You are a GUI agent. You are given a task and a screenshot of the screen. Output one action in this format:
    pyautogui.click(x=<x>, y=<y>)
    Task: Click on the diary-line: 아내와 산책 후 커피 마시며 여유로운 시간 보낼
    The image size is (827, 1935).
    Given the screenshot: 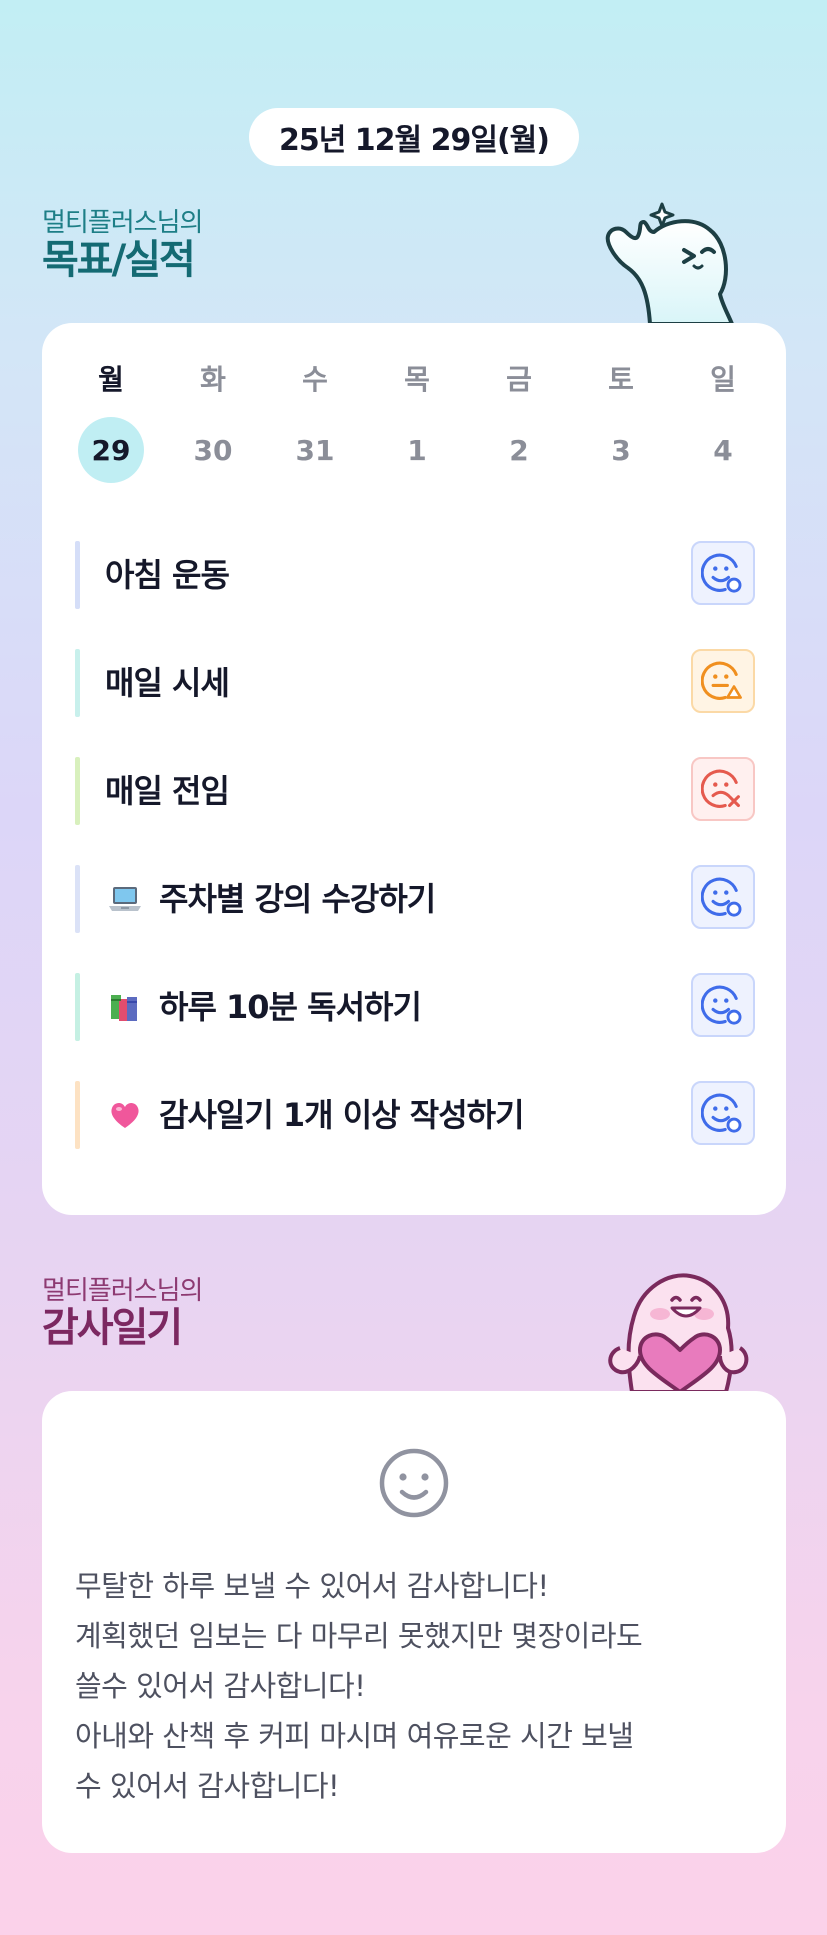 What is the action you would take?
    pyautogui.click(x=354, y=1736)
    